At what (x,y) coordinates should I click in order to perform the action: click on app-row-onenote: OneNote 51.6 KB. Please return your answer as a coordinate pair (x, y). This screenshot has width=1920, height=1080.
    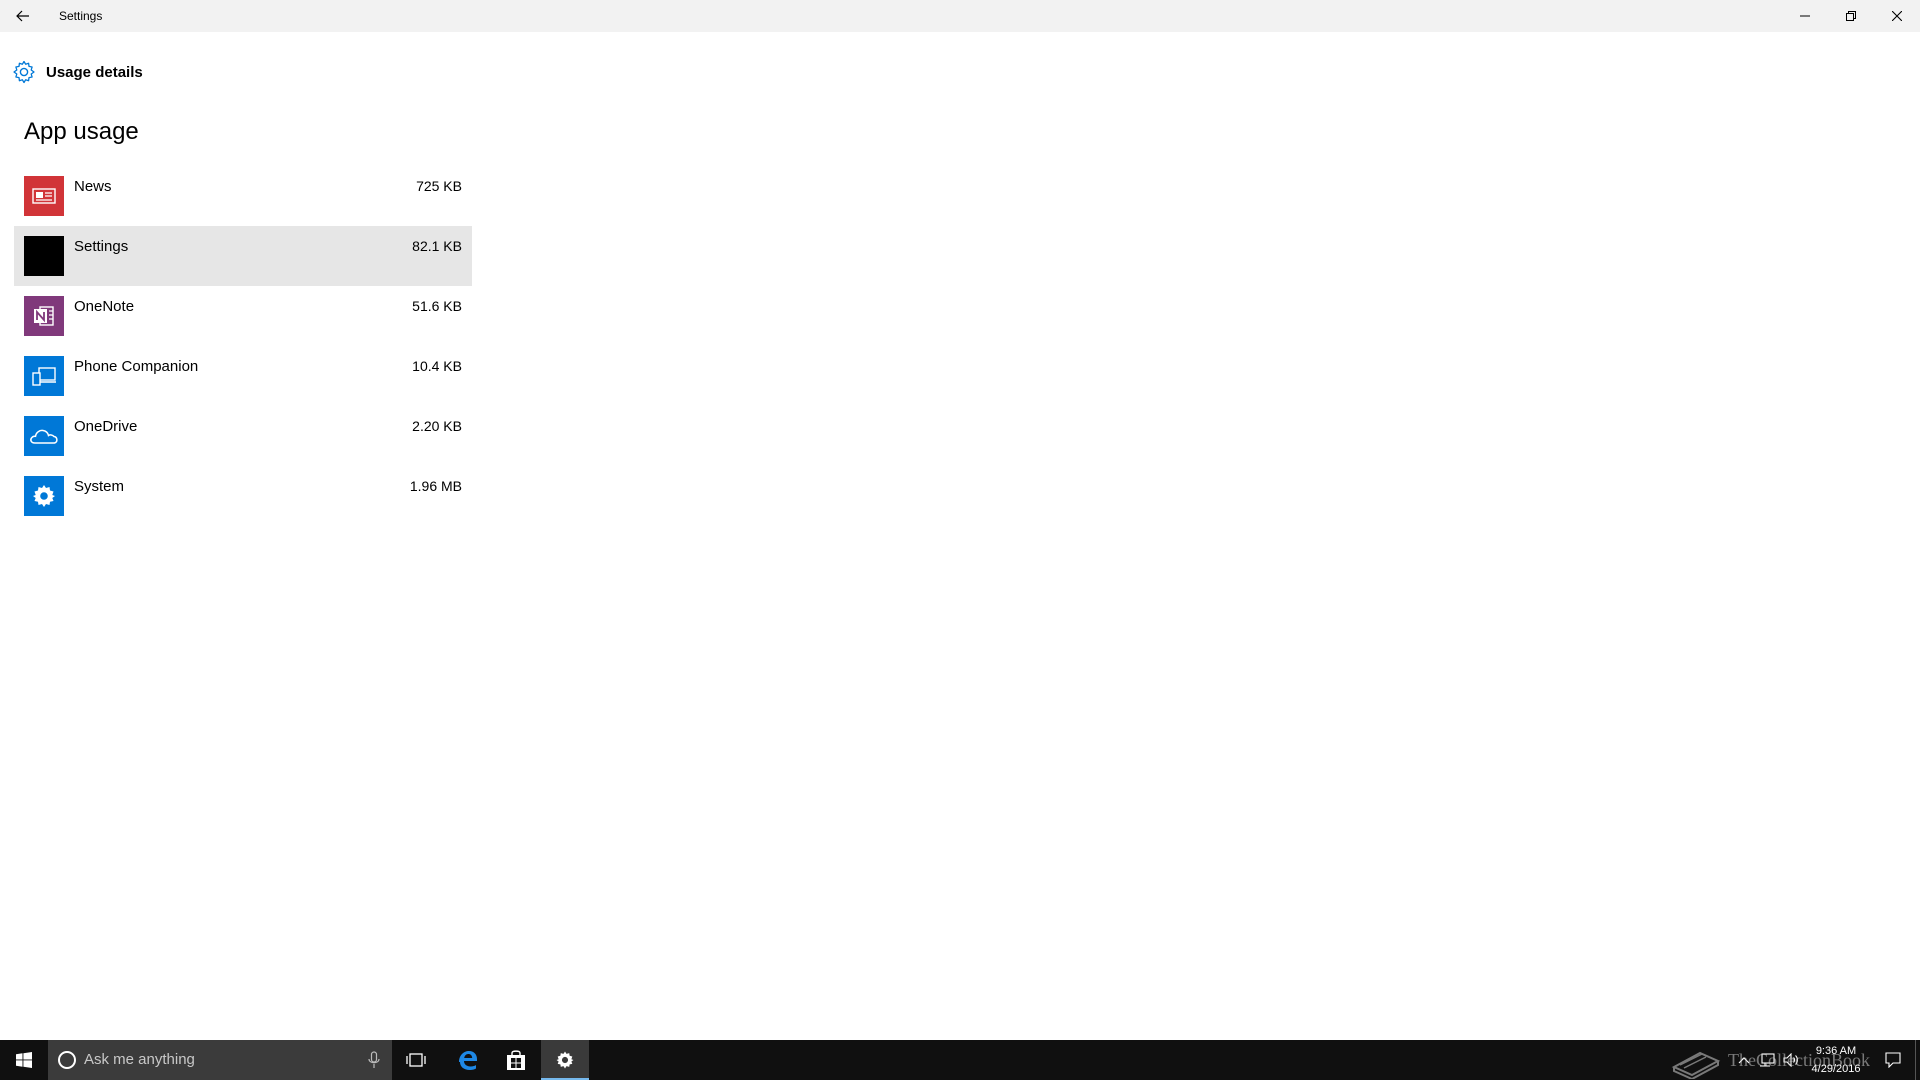
    Looking at the image, I should click on (243, 316).